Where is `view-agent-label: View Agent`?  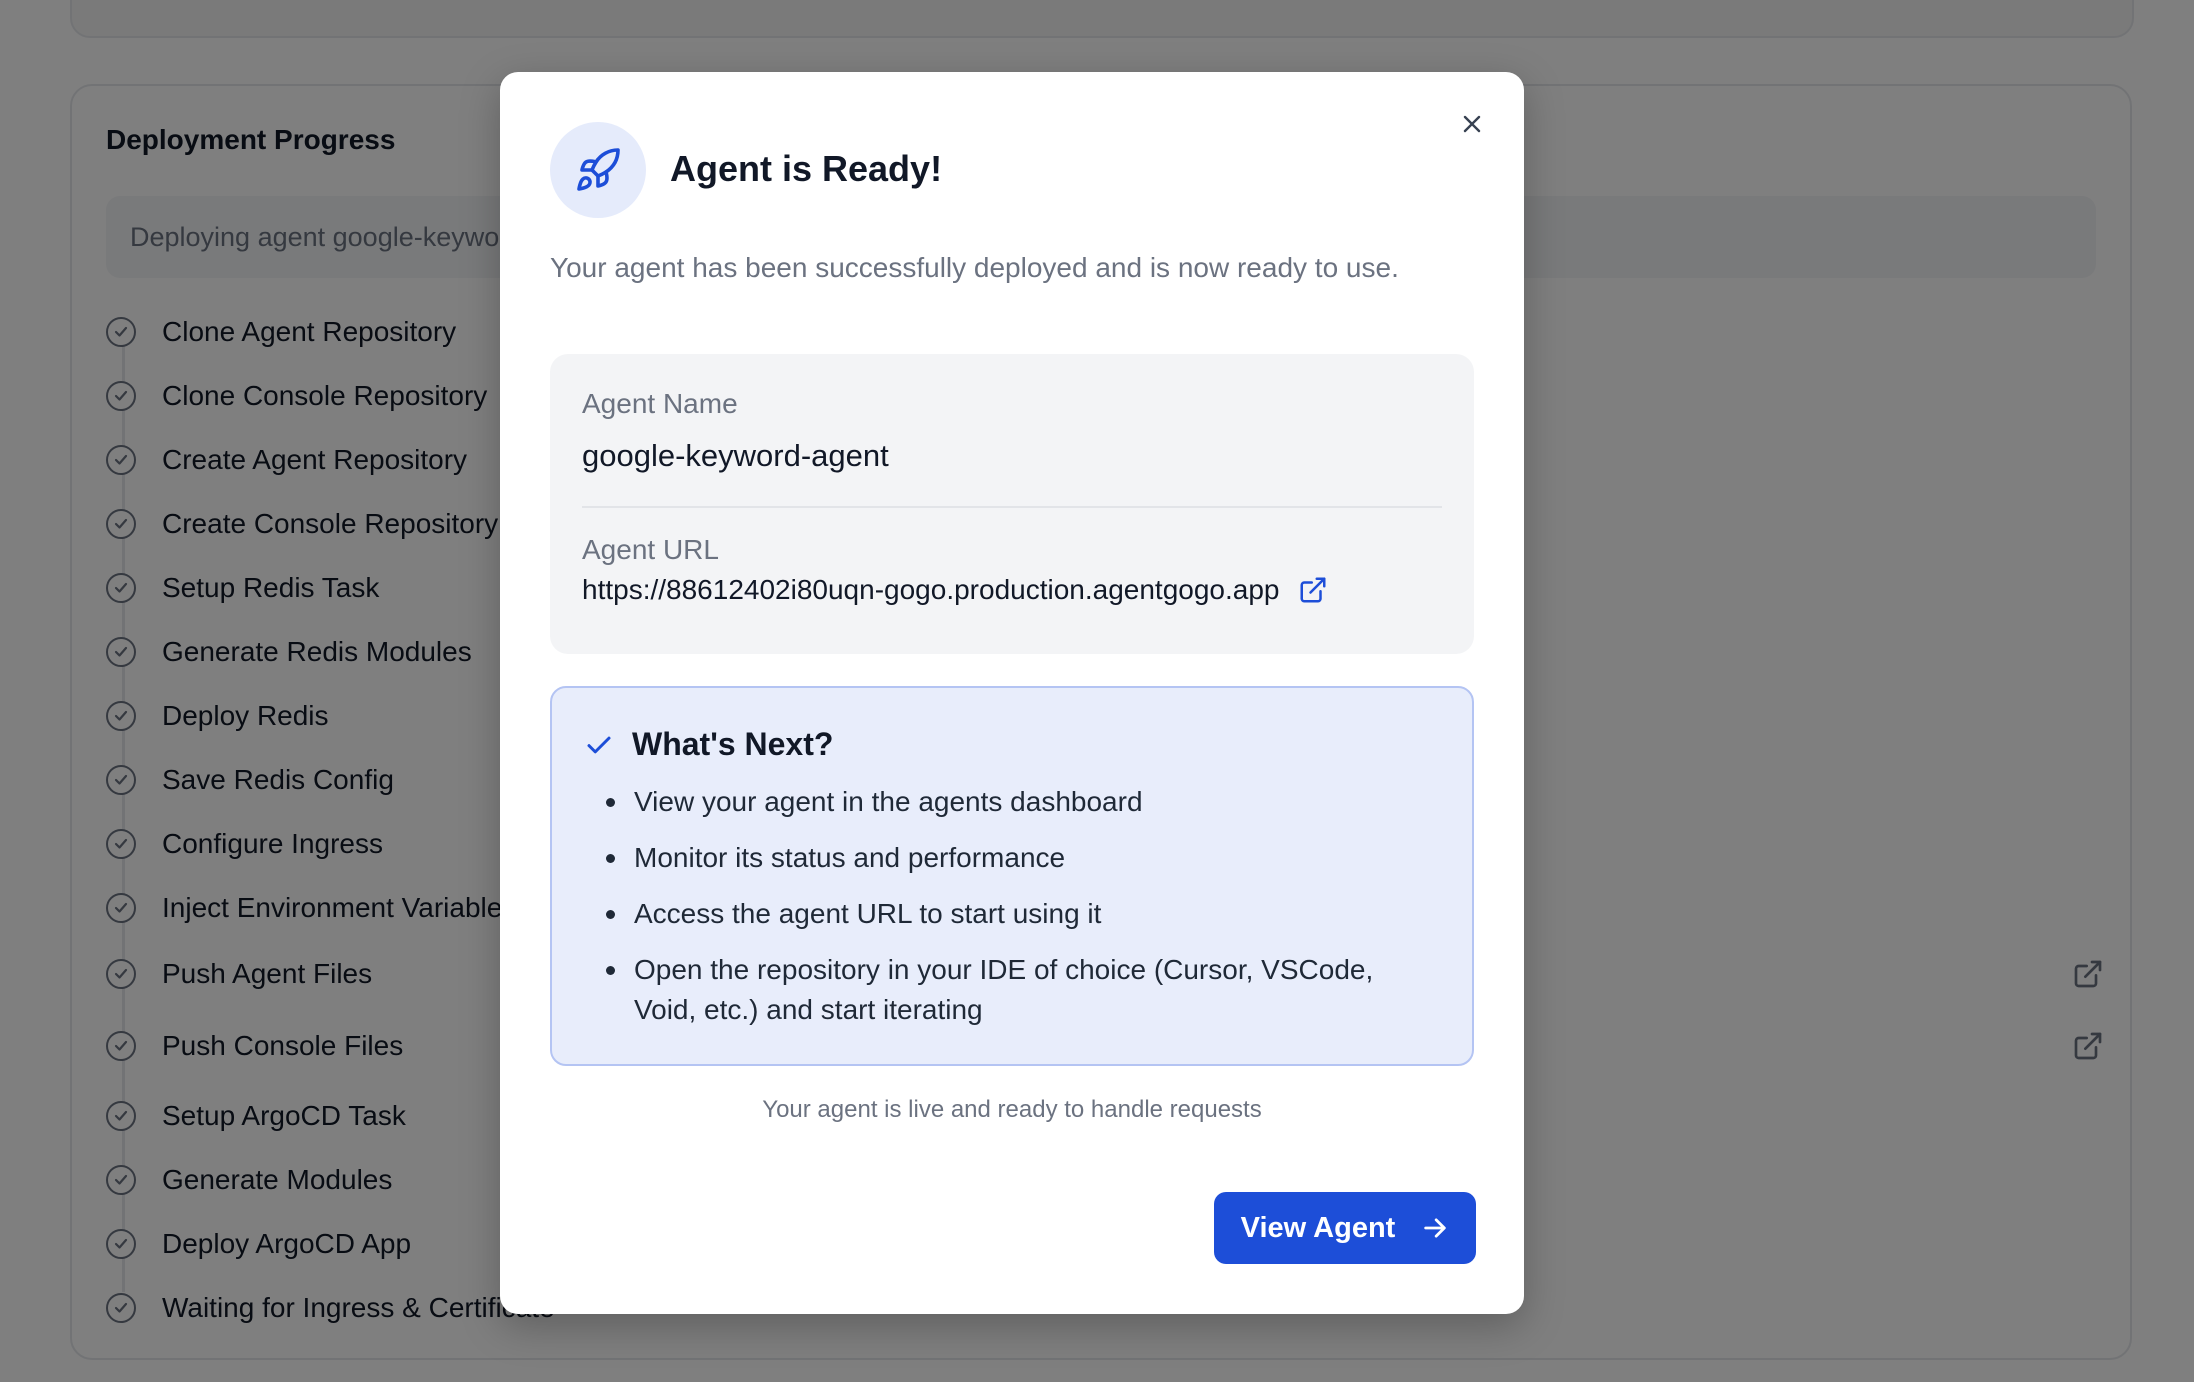
view-agent-label: View Agent is located at coordinates (1318, 1227).